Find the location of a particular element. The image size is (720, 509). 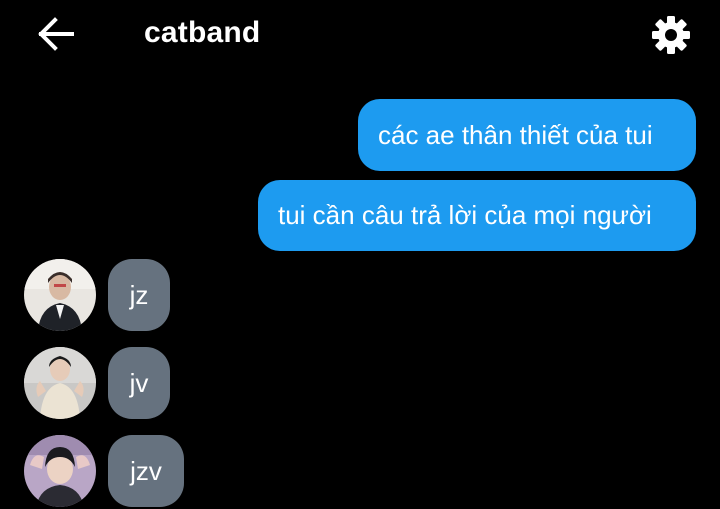

sent-message: các ae thân thiết của tui is located at coordinates (527, 135).